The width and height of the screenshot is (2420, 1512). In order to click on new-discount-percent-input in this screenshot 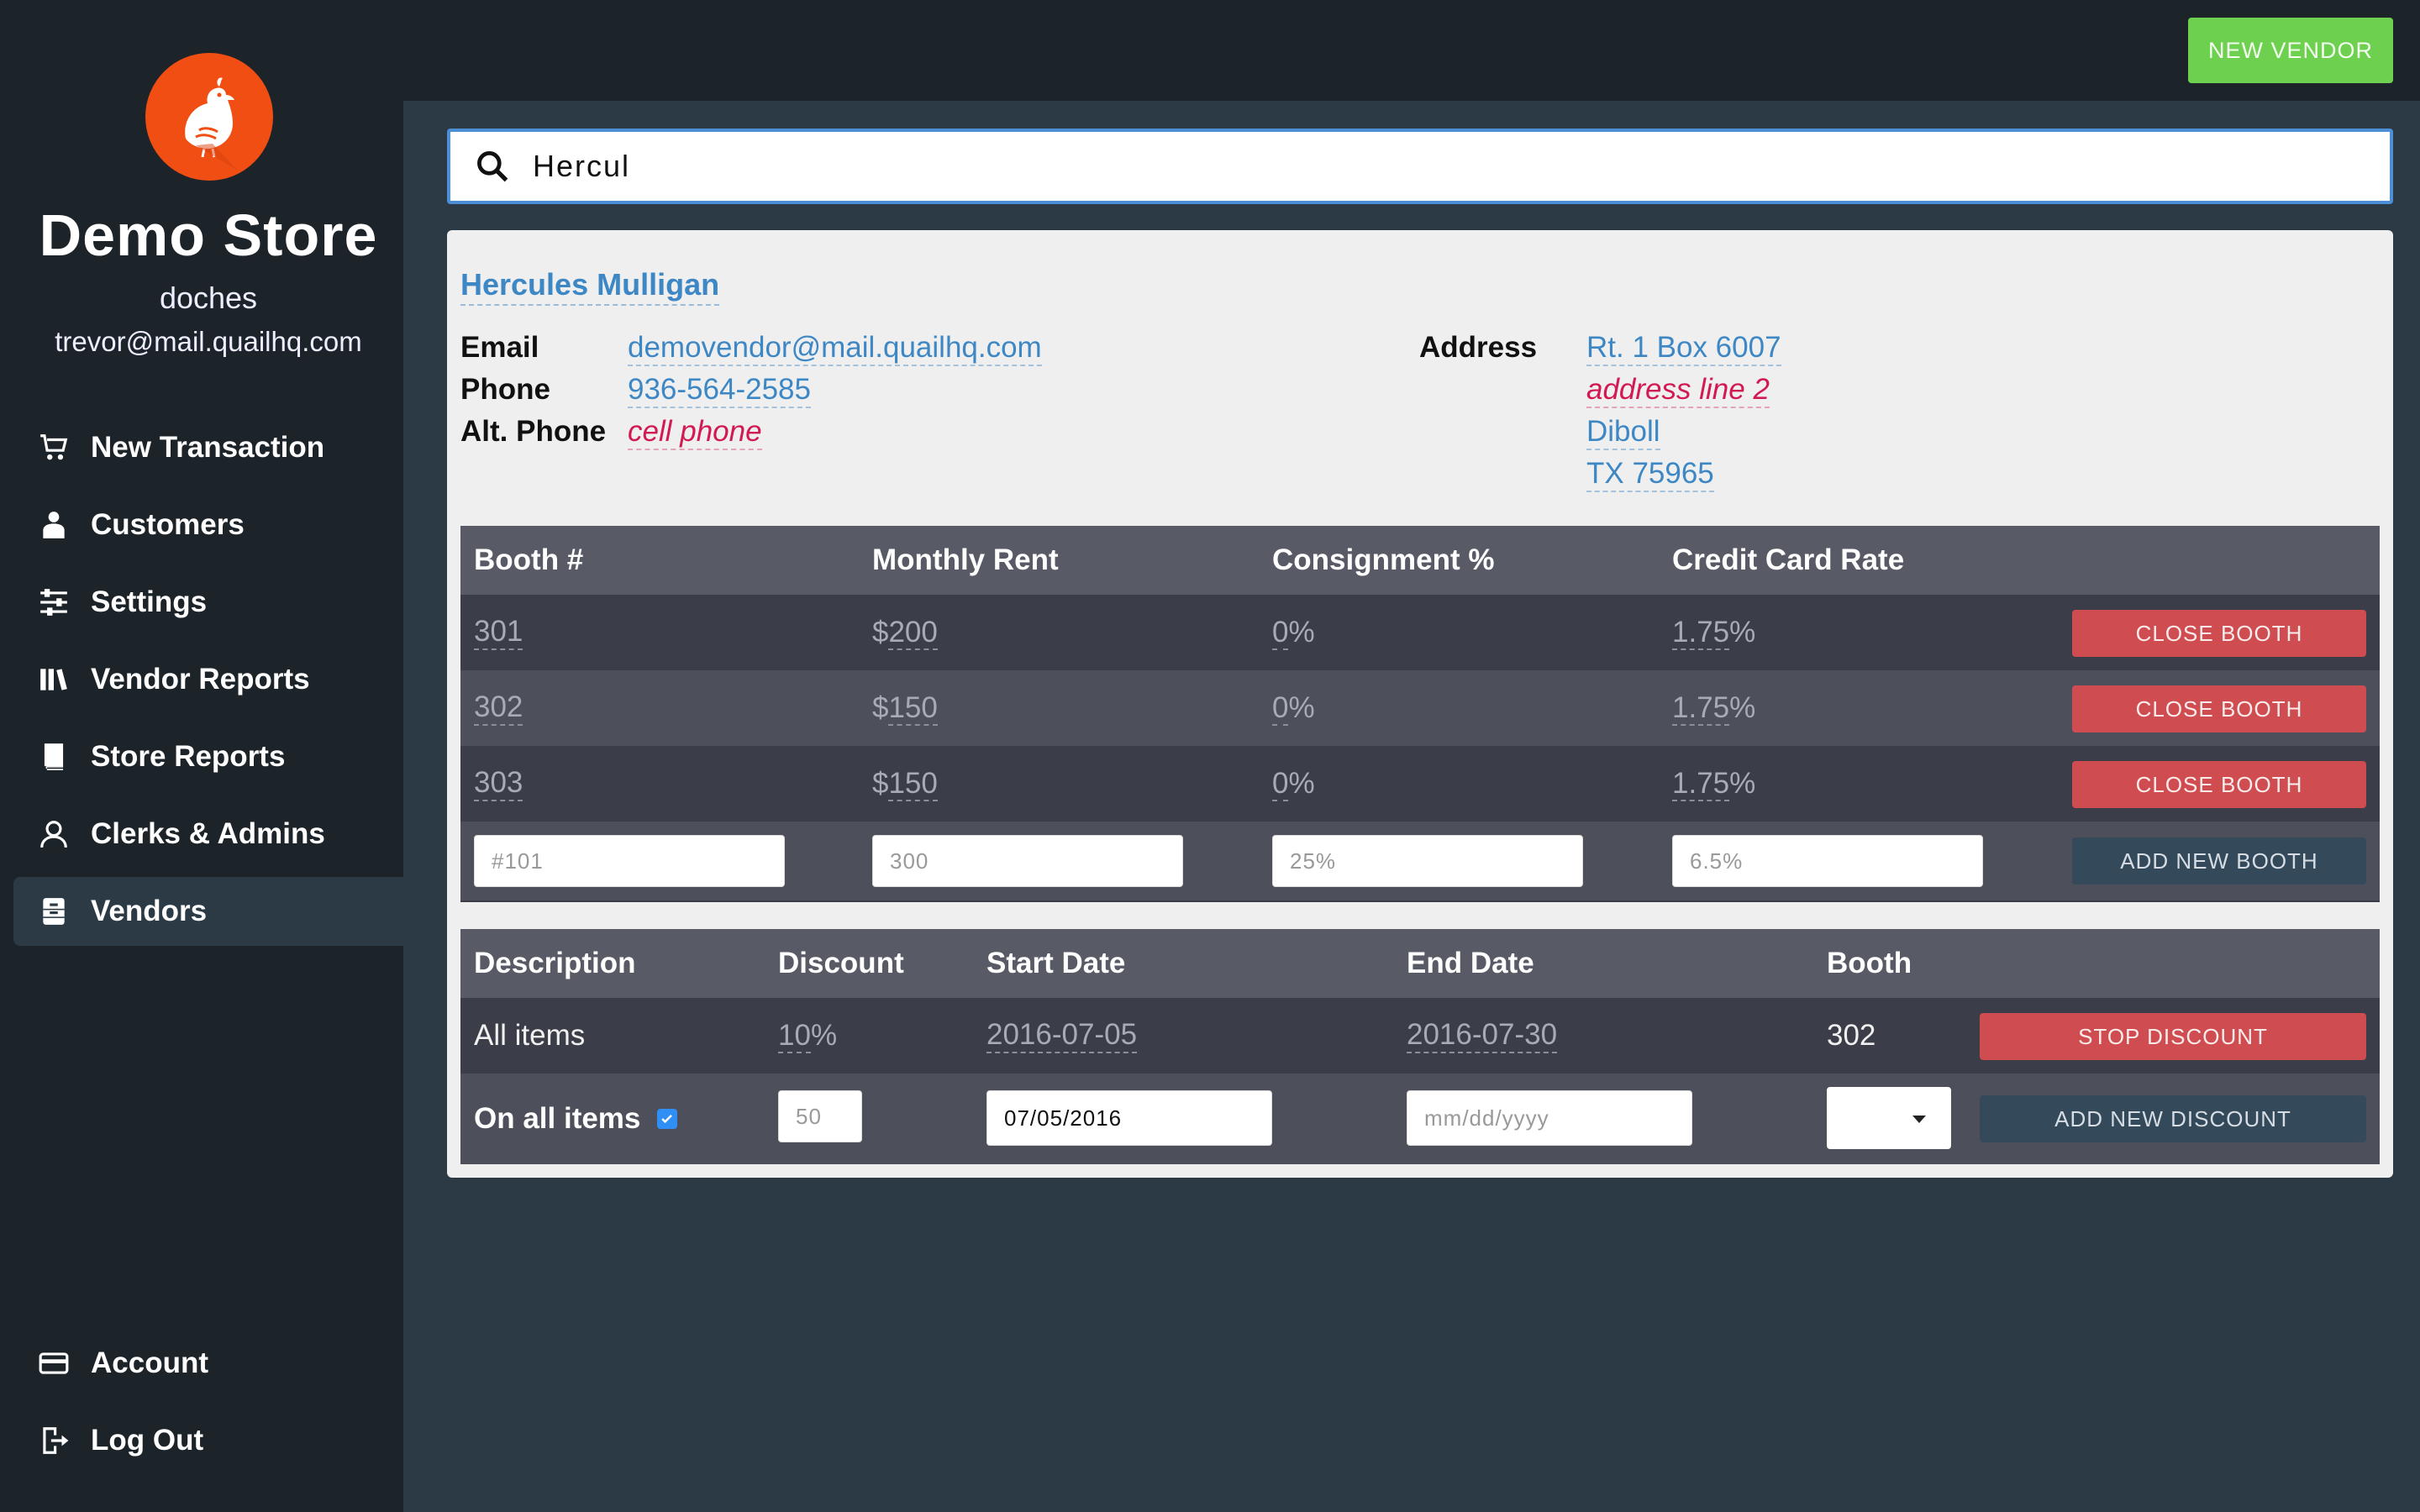, I will do `click(820, 1116)`.